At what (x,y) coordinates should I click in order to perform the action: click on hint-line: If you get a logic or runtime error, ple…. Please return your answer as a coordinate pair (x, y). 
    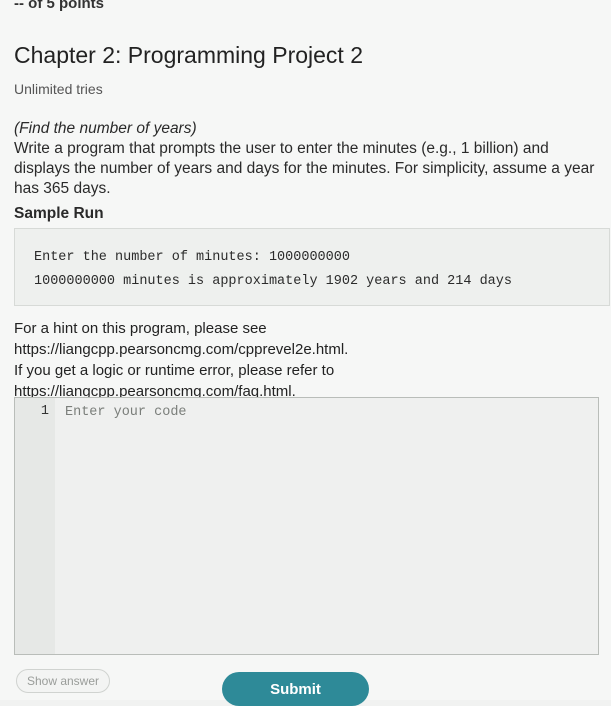
    Looking at the image, I should click on (174, 370).